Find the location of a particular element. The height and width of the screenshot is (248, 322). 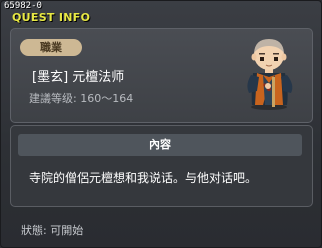

quest-description: 寺院的僧侶元檀想和我说话。与他对话吧。 is located at coordinates (143, 178).